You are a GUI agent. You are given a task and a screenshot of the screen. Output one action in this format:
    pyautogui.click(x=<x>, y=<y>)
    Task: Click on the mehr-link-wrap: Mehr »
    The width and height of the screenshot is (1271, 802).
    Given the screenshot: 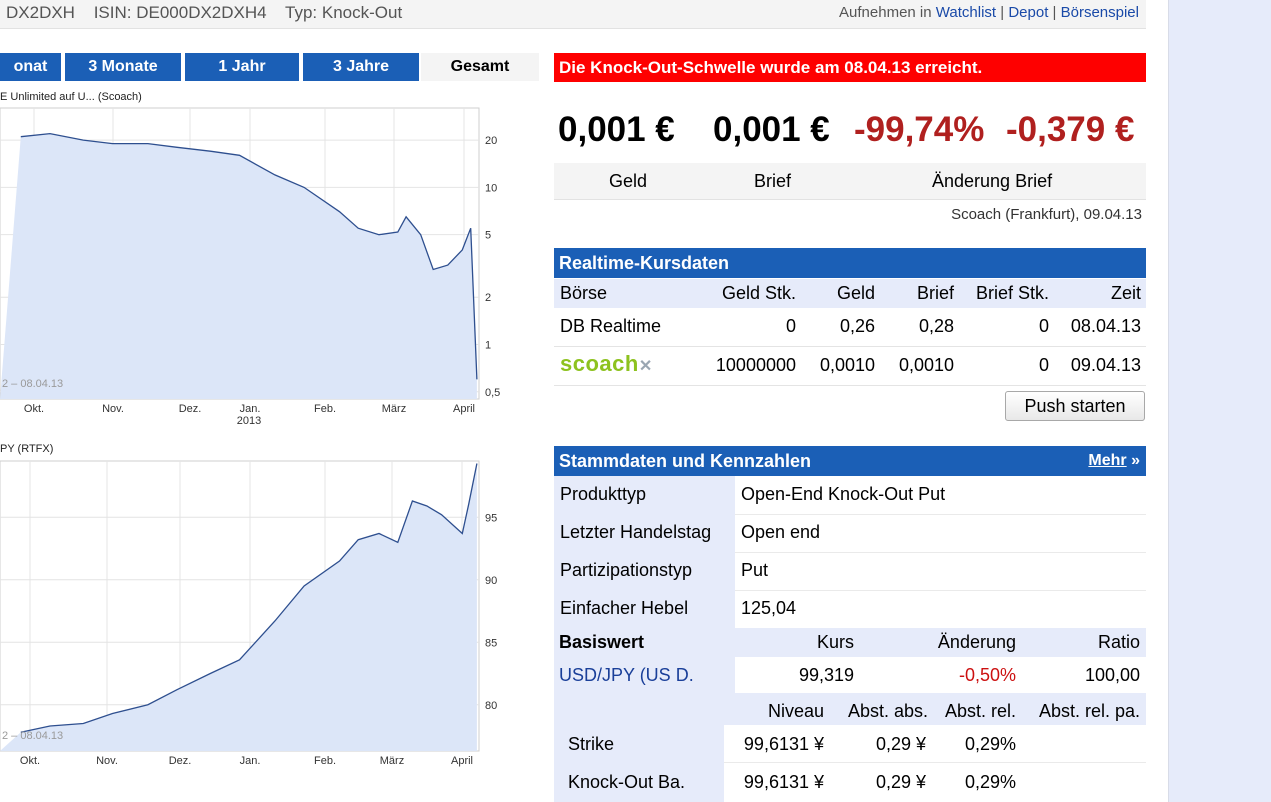 What is the action you would take?
    pyautogui.click(x=1114, y=461)
    